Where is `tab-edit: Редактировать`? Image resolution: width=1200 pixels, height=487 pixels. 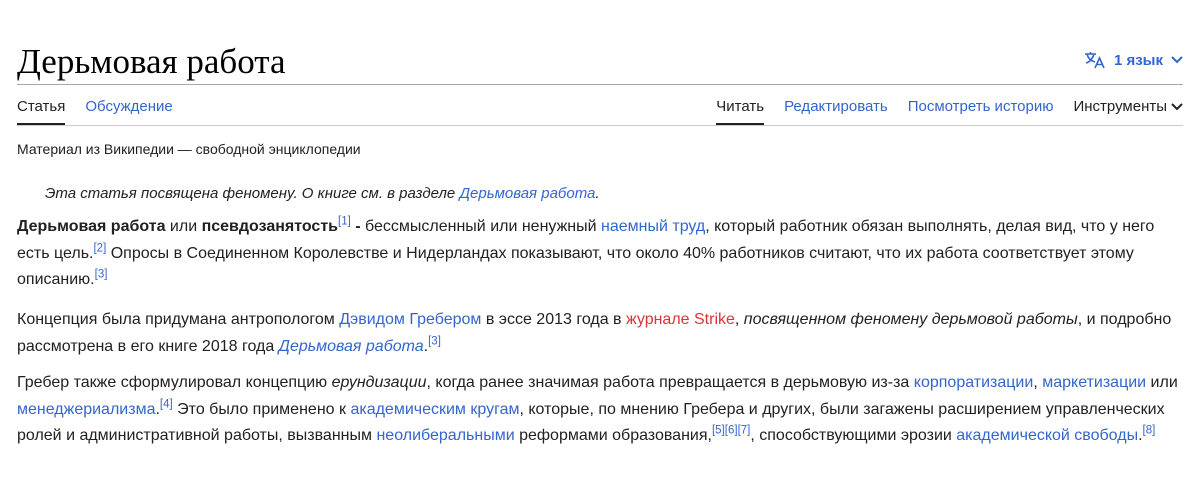
tab-edit: Редактировать is located at coordinates (836, 110).